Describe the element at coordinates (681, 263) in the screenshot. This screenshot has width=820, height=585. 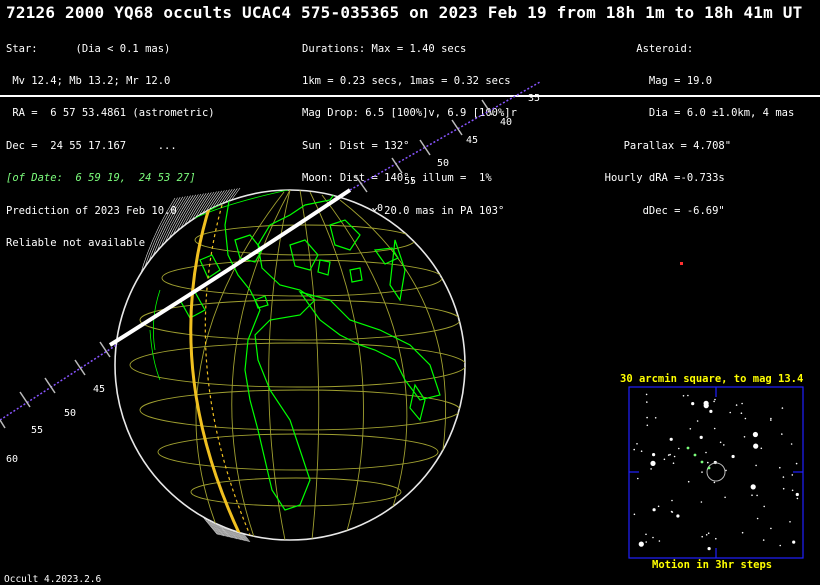
I see `sub-solar-marker` at that location.